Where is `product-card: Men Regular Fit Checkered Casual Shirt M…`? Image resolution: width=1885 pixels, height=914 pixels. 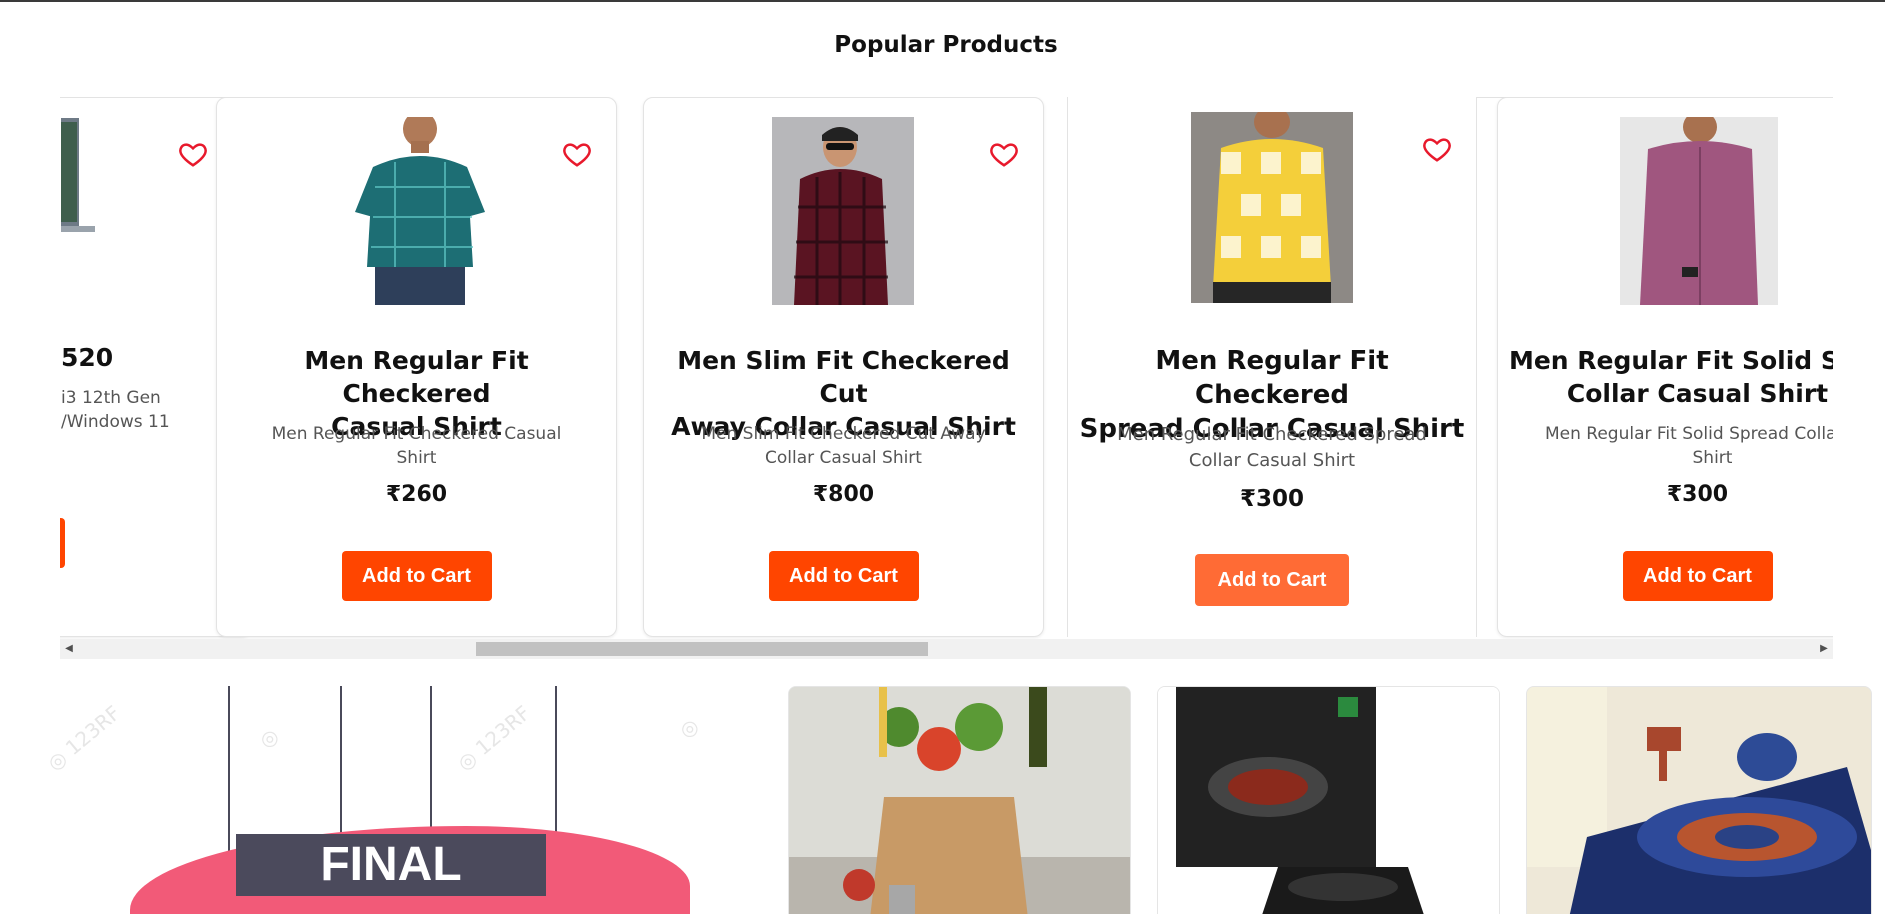 product-card: Men Regular Fit Checkered Casual Shirt M… is located at coordinates (416, 367).